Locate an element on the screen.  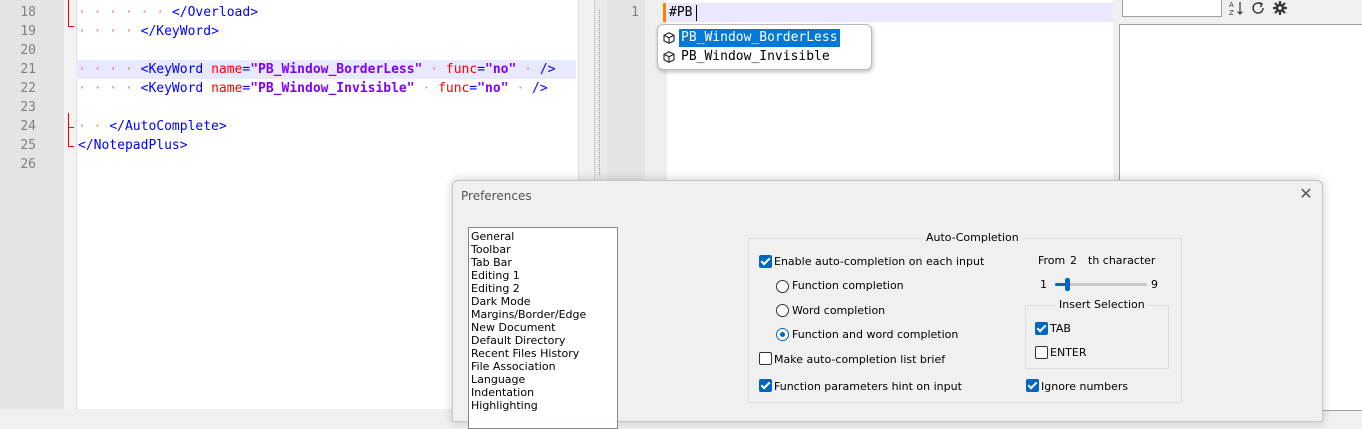
refresh-icon is located at coordinates (1258, 8).